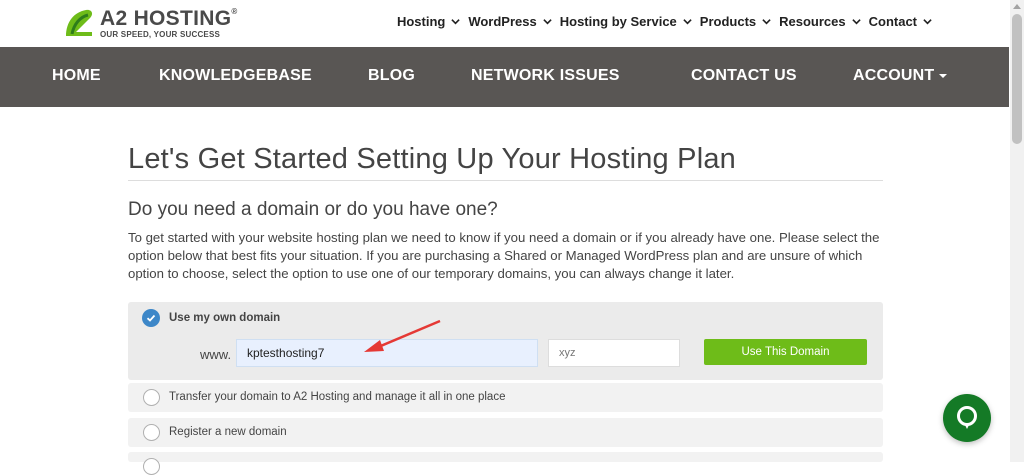 This screenshot has width=1024, height=475. Describe the element at coordinates (812, 21) in the screenshot. I see `top-nav-label: Resources` at that location.